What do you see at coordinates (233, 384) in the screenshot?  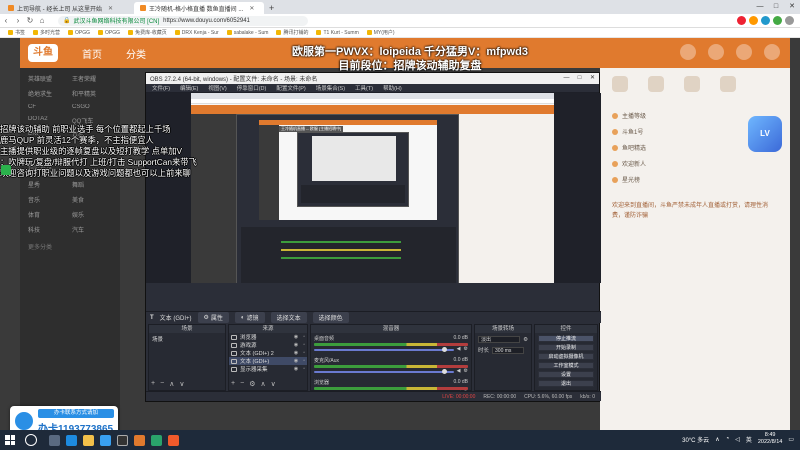 I see `add-source-icon: +` at bounding box center [233, 384].